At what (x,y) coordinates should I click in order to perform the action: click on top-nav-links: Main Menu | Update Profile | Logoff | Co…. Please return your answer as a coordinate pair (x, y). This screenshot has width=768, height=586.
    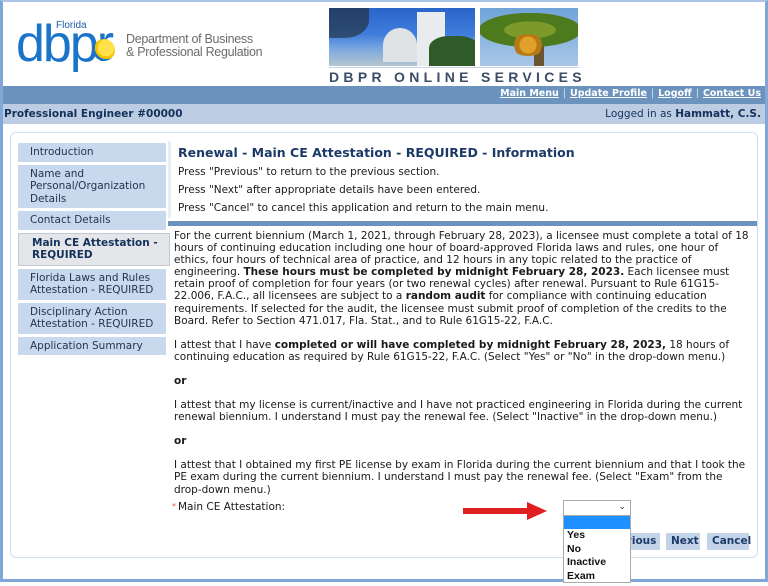
    Looking at the image, I should click on (630, 93).